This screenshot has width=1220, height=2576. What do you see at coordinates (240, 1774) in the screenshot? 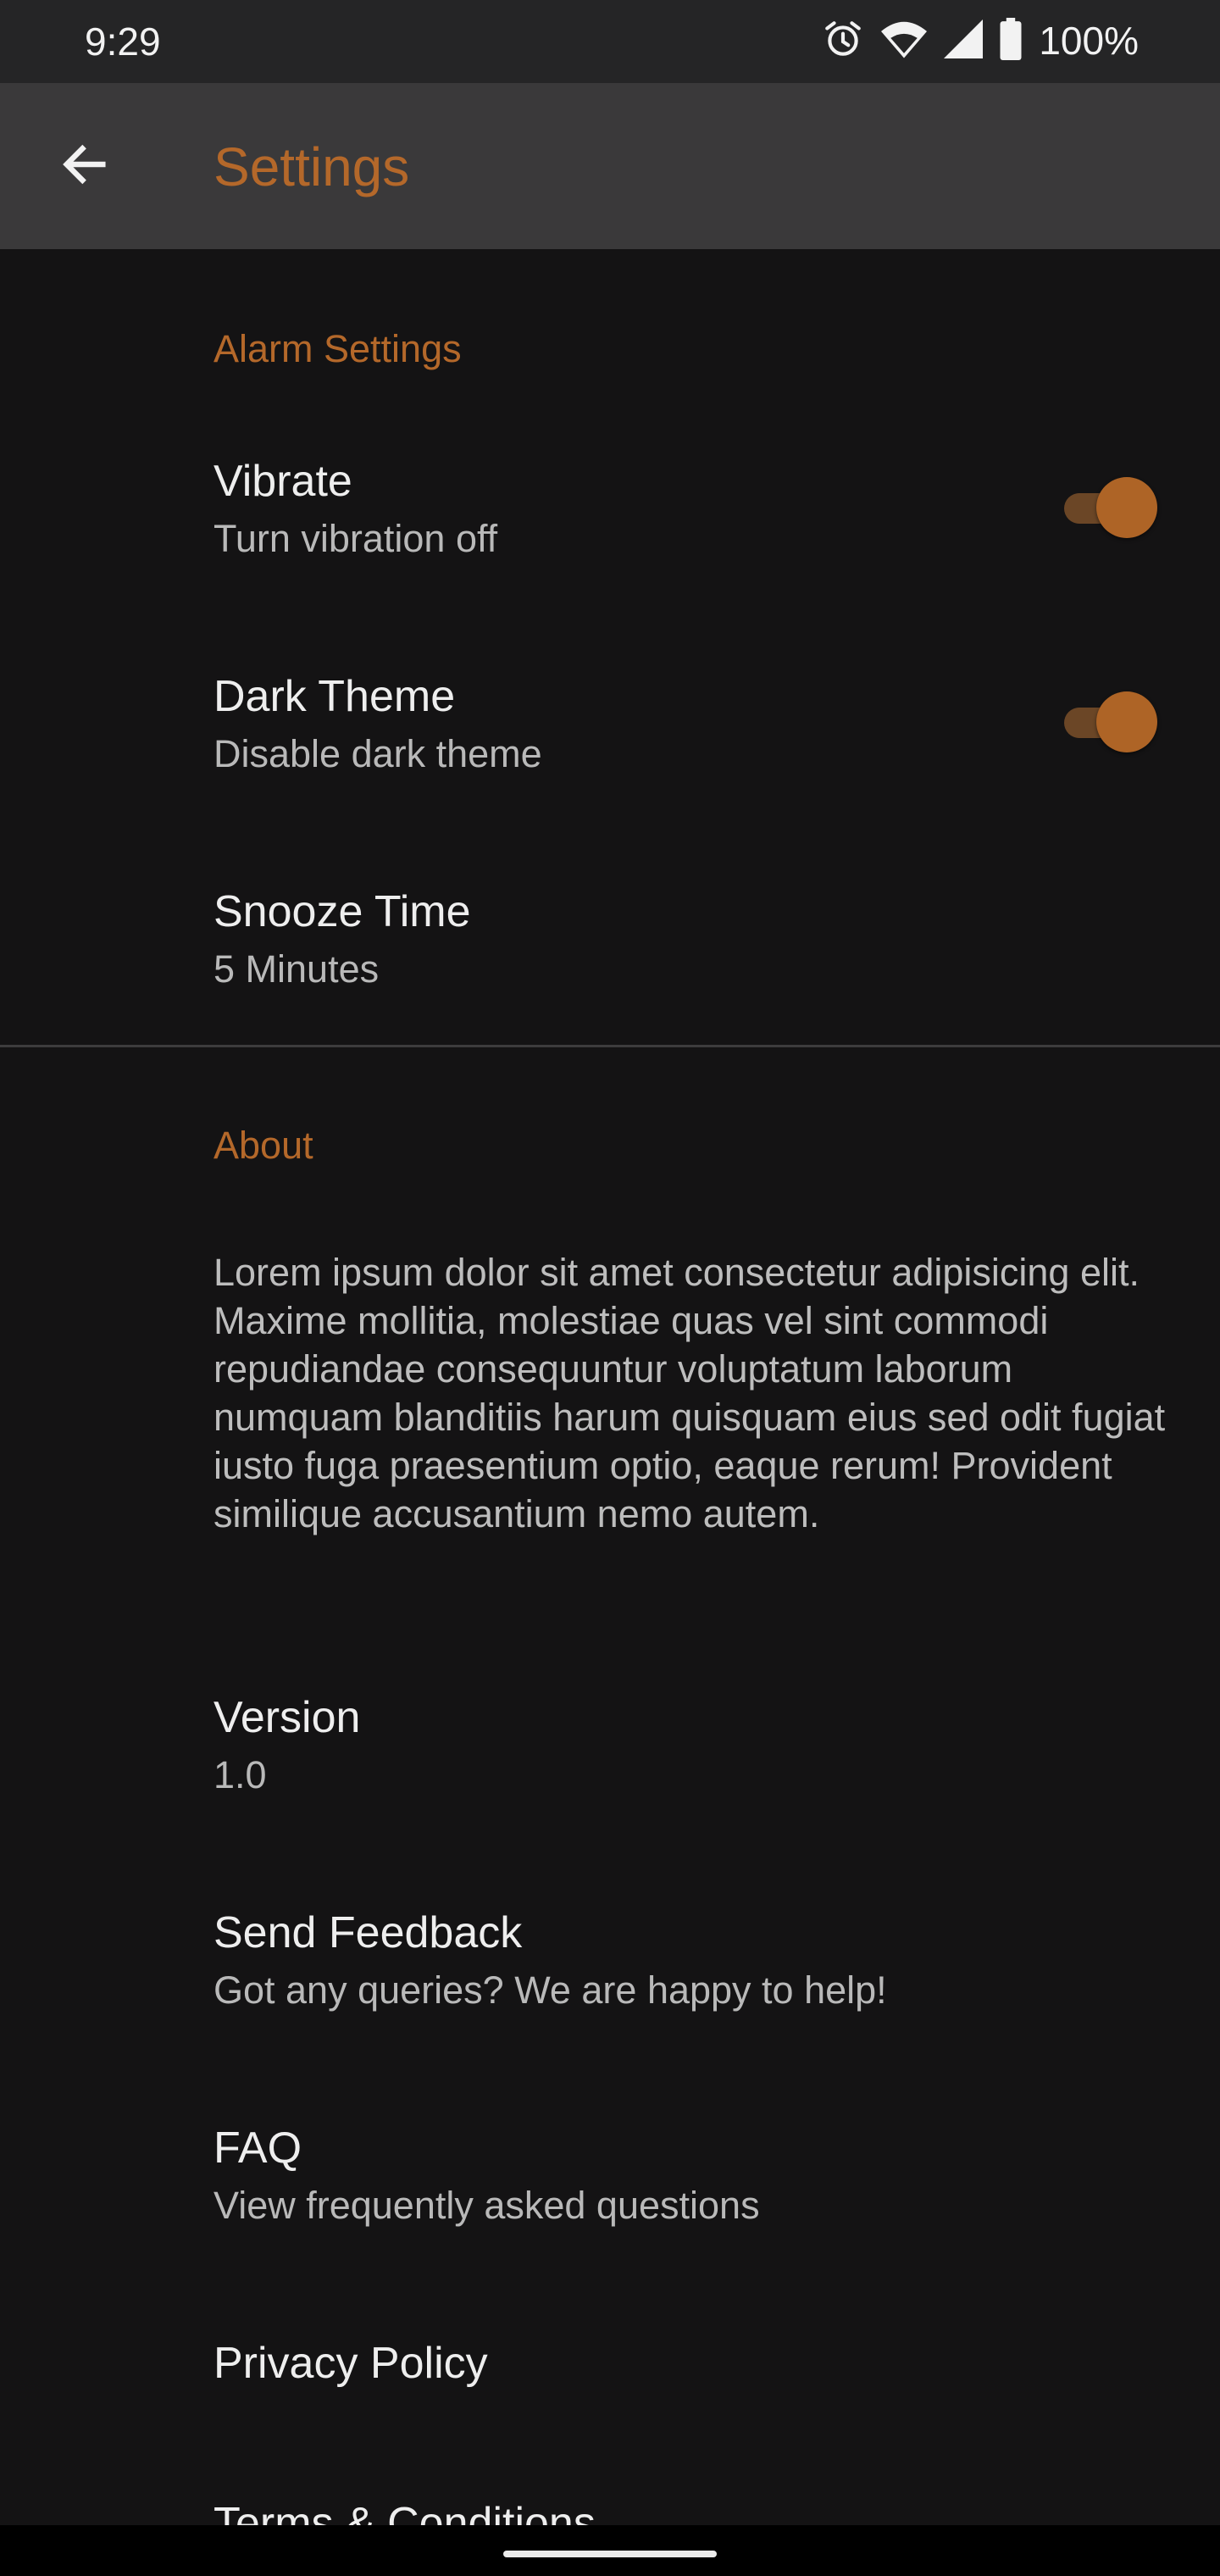
I see `pref-version-summary: 1.0` at bounding box center [240, 1774].